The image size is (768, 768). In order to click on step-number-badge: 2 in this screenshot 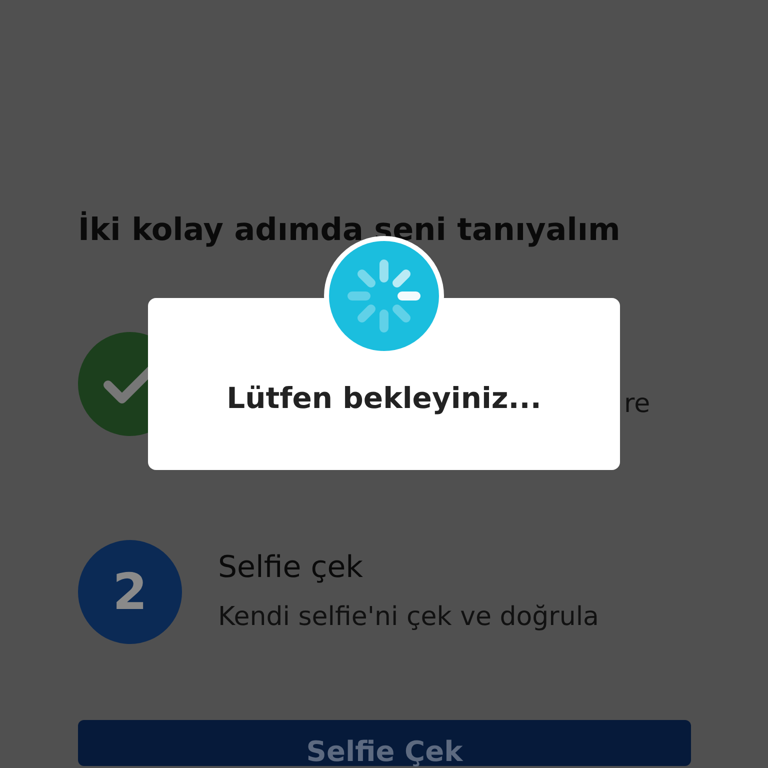, I will do `click(130, 592)`.